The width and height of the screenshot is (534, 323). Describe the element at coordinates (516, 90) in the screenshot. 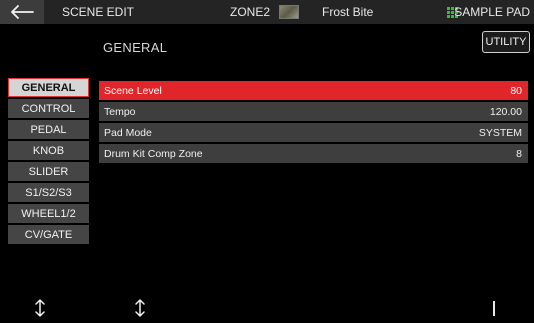

I see `param-value: 80` at that location.